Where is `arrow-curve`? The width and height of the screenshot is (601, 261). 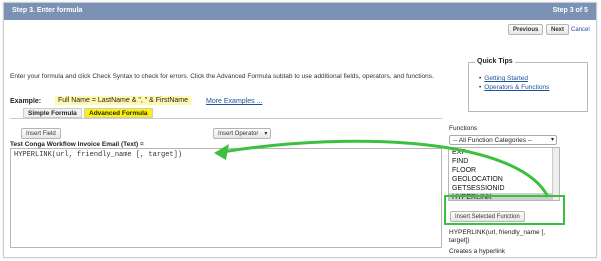
arrow-curve is located at coordinates (385, 168).